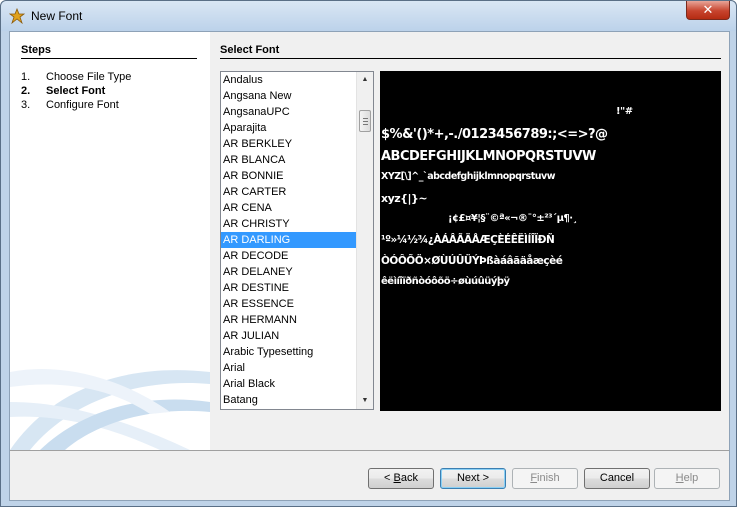  I want to click on select-font-heading: Select Font, so click(250, 50).